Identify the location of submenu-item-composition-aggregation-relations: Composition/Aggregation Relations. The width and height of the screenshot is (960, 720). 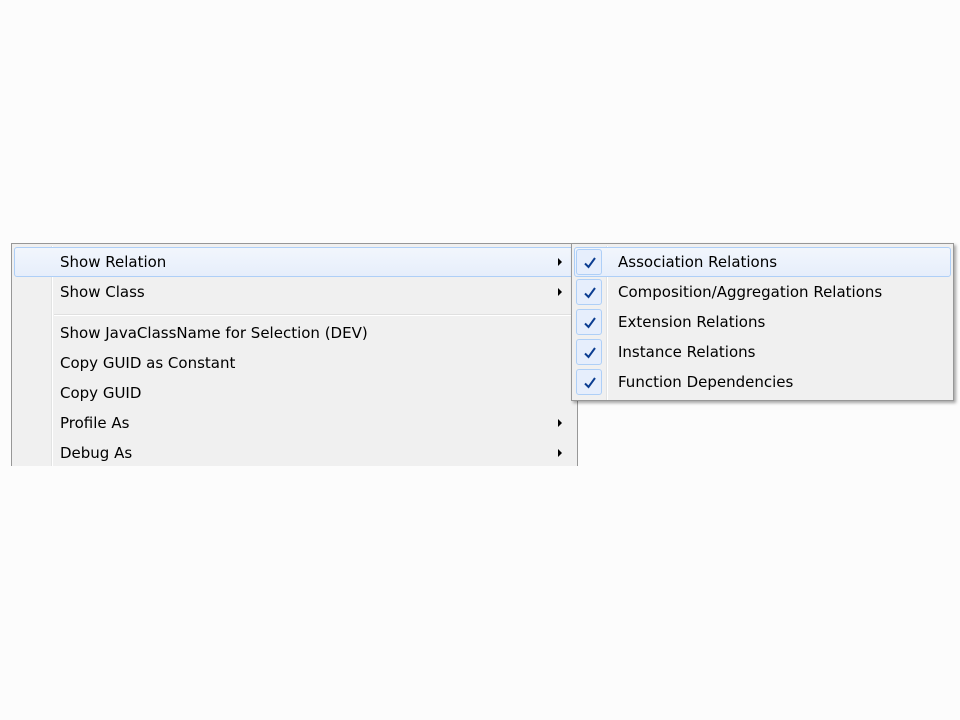
(762, 292).